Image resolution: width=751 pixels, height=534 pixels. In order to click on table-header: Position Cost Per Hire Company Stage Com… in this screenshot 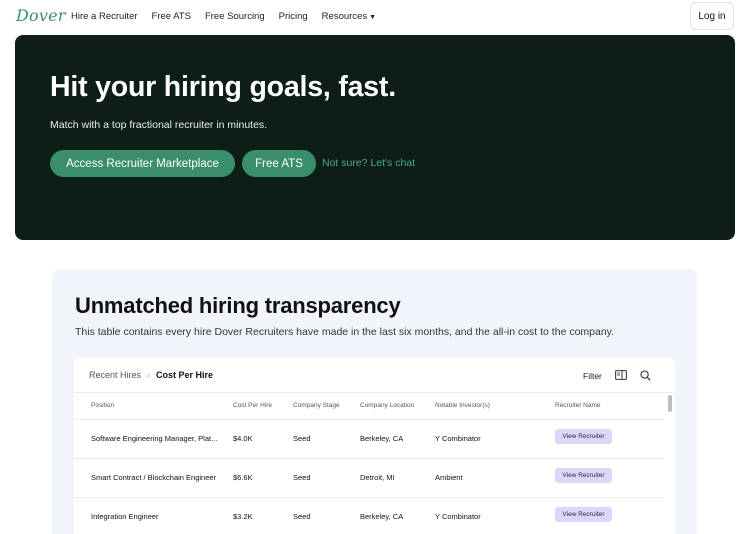, I will do `click(369, 406)`.